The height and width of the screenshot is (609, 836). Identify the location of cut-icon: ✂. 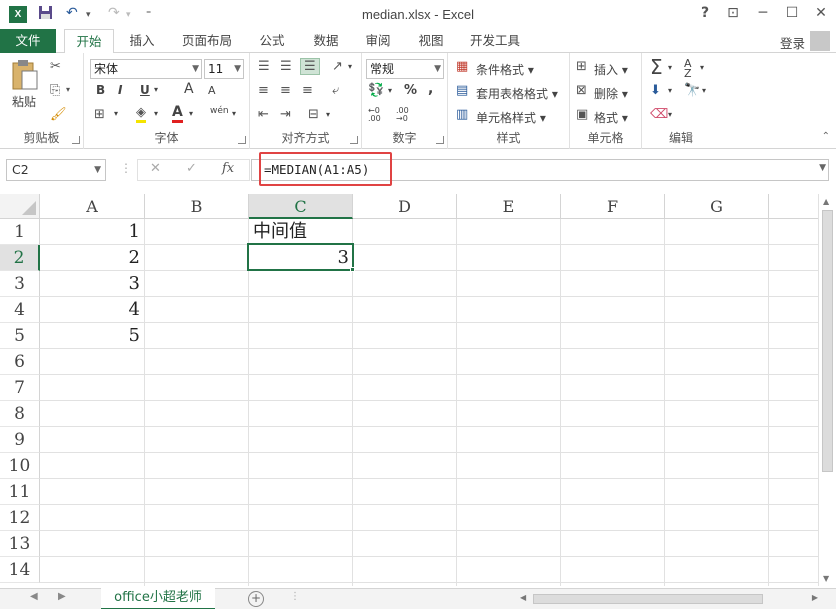
(55, 66).